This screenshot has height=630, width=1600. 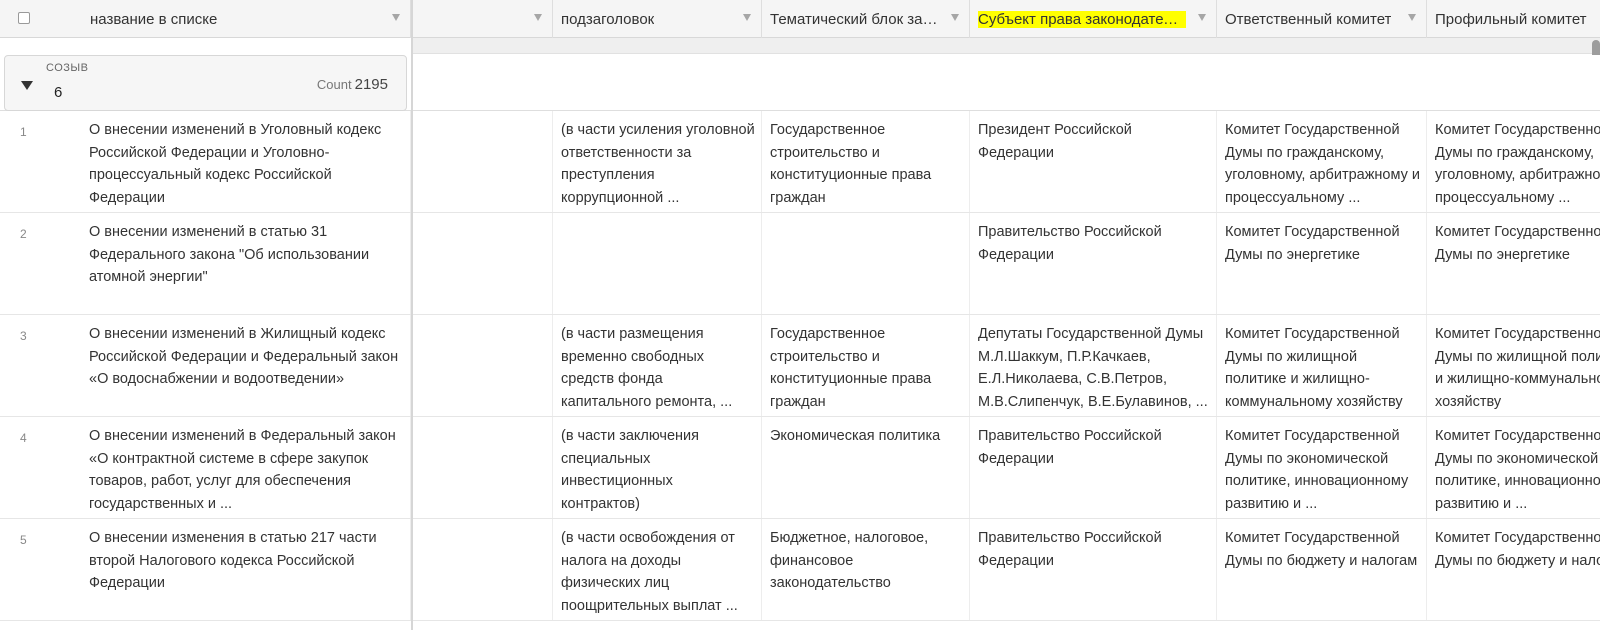 I want to click on header-col-empty, so click(x=483, y=19).